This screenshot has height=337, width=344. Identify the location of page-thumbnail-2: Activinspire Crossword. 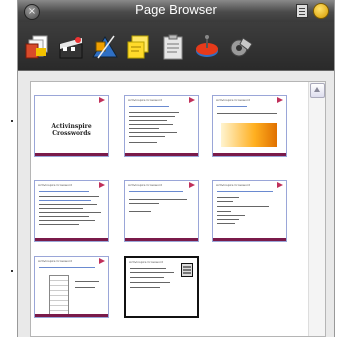
(161, 126).